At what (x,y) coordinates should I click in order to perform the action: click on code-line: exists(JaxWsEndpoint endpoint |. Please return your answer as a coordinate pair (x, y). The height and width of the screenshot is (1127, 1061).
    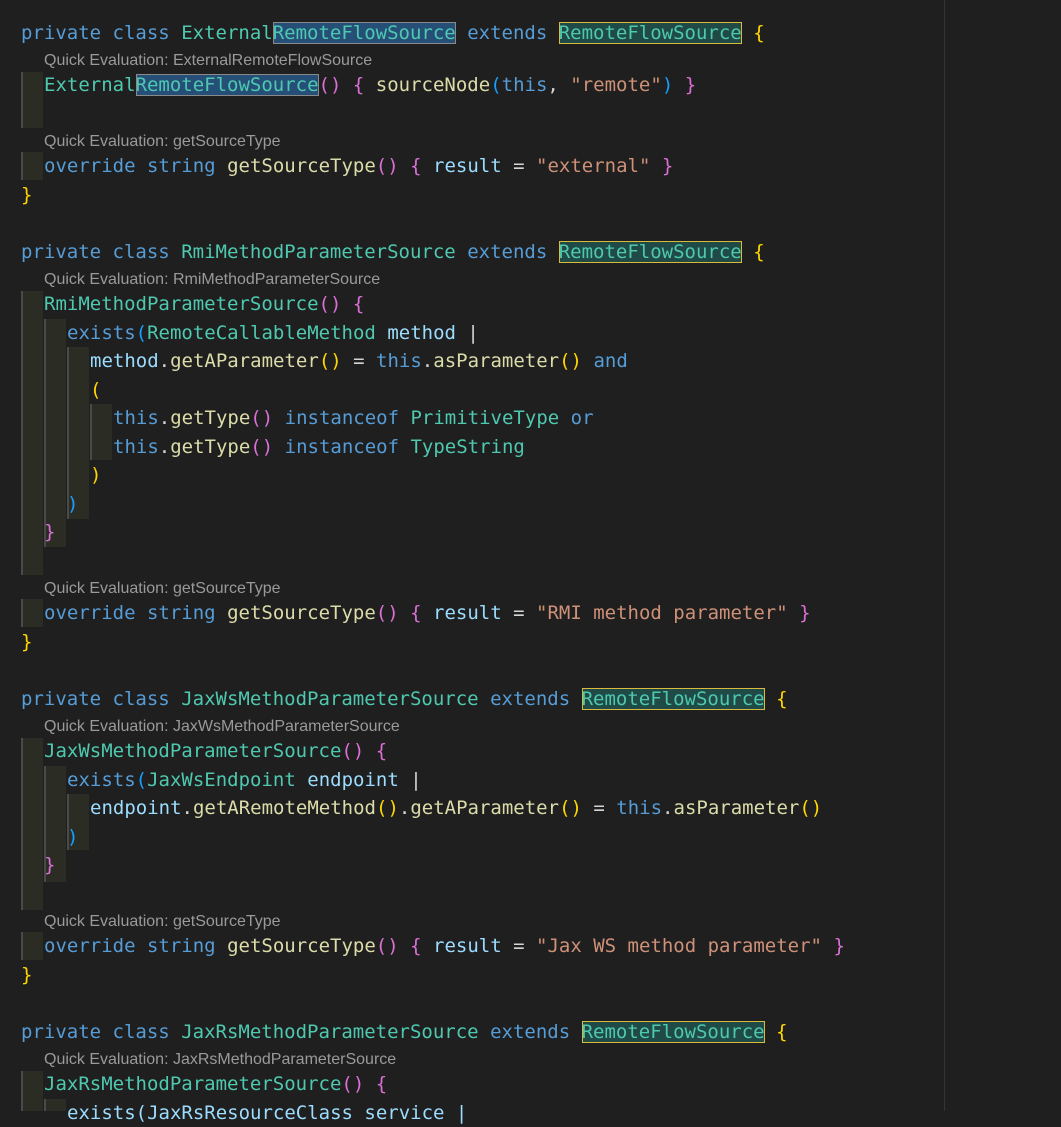
    Looking at the image, I should click on (244, 780).